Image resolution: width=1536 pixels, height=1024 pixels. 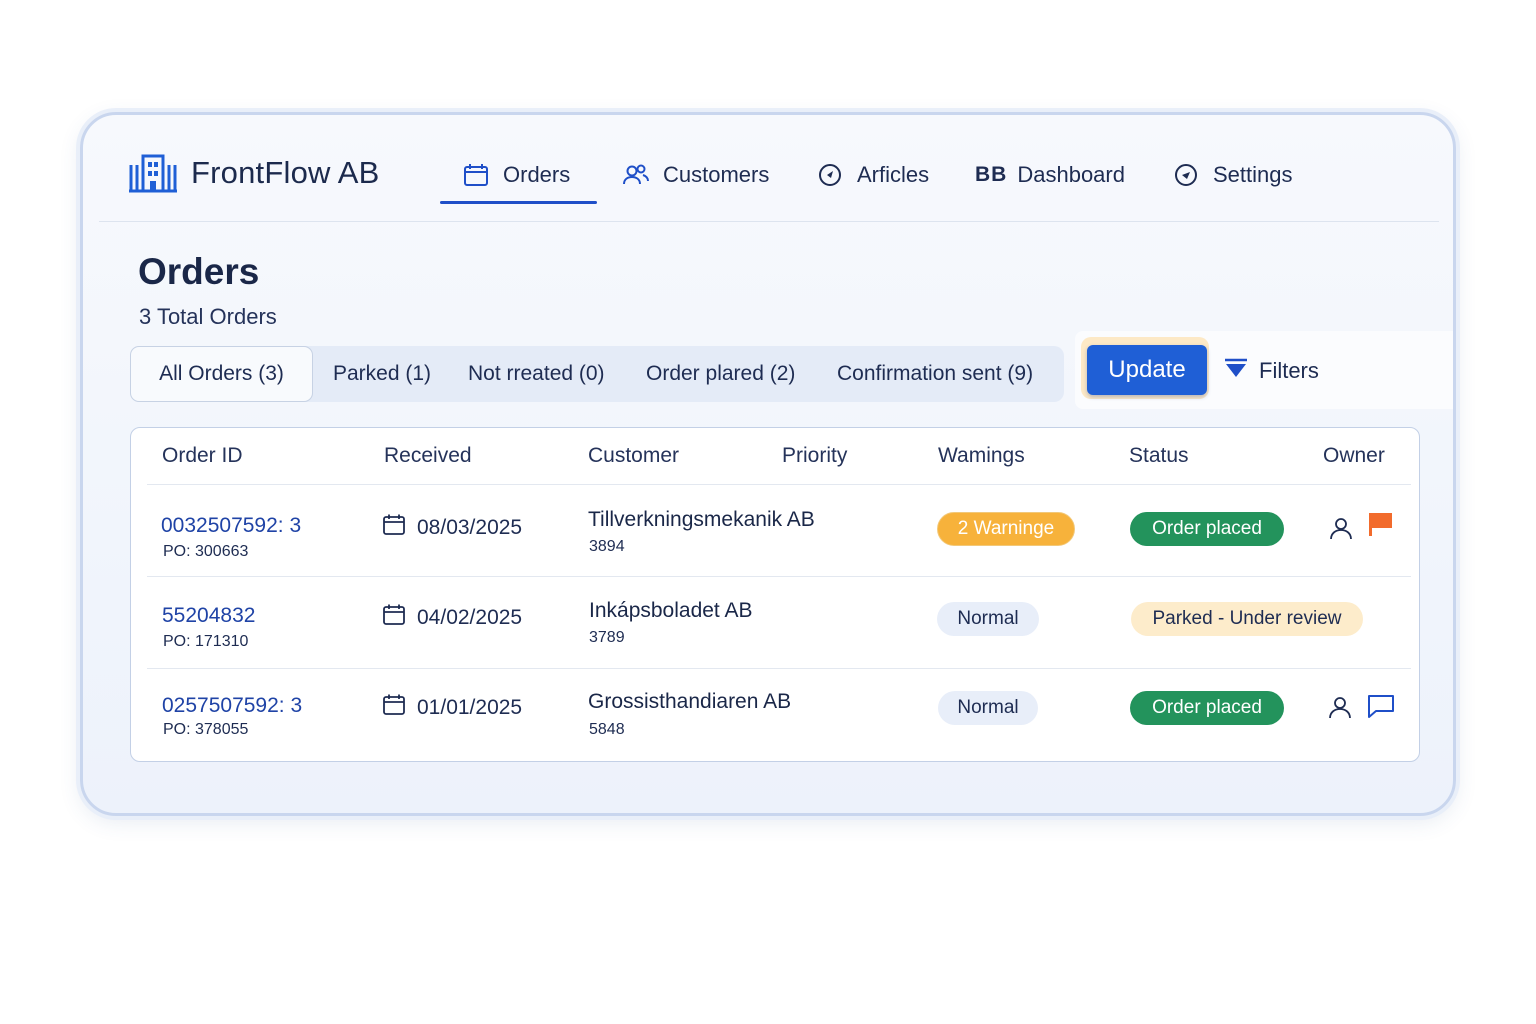 I want to click on tab-confirmation-sent: Confirmation sent (9), so click(x=935, y=374).